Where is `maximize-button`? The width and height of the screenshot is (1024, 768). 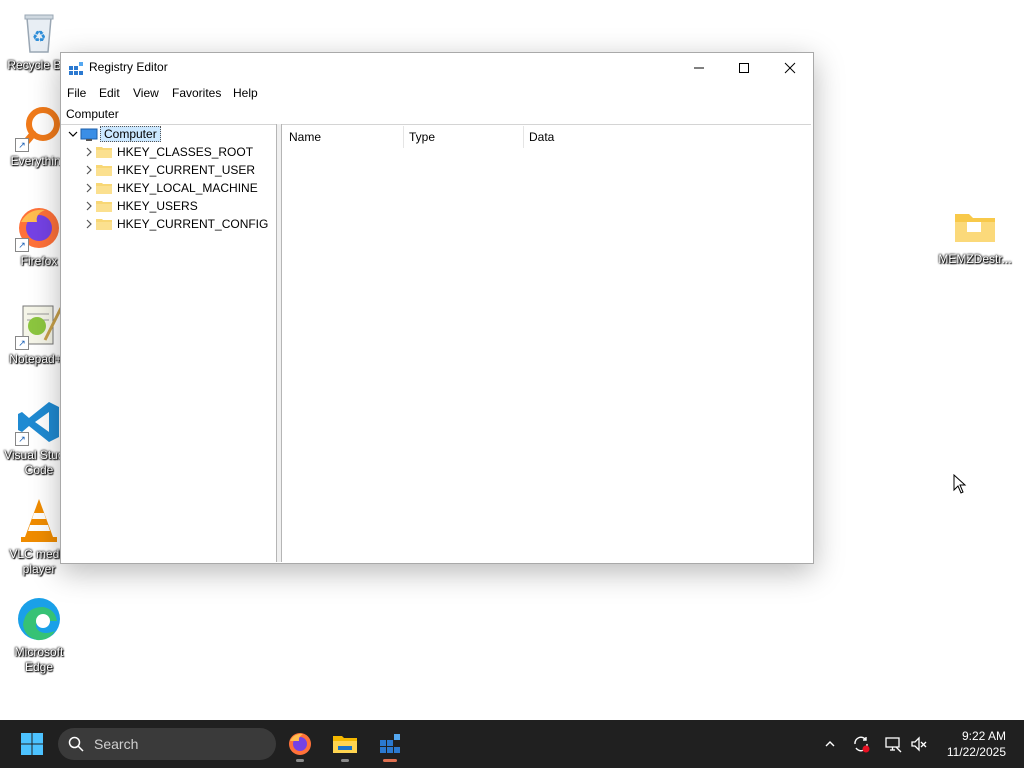
maximize-button is located at coordinates (744, 68).